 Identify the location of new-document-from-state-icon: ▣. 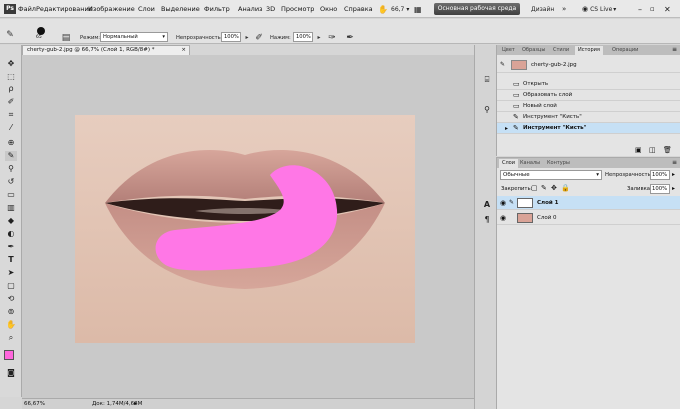
(638, 150).